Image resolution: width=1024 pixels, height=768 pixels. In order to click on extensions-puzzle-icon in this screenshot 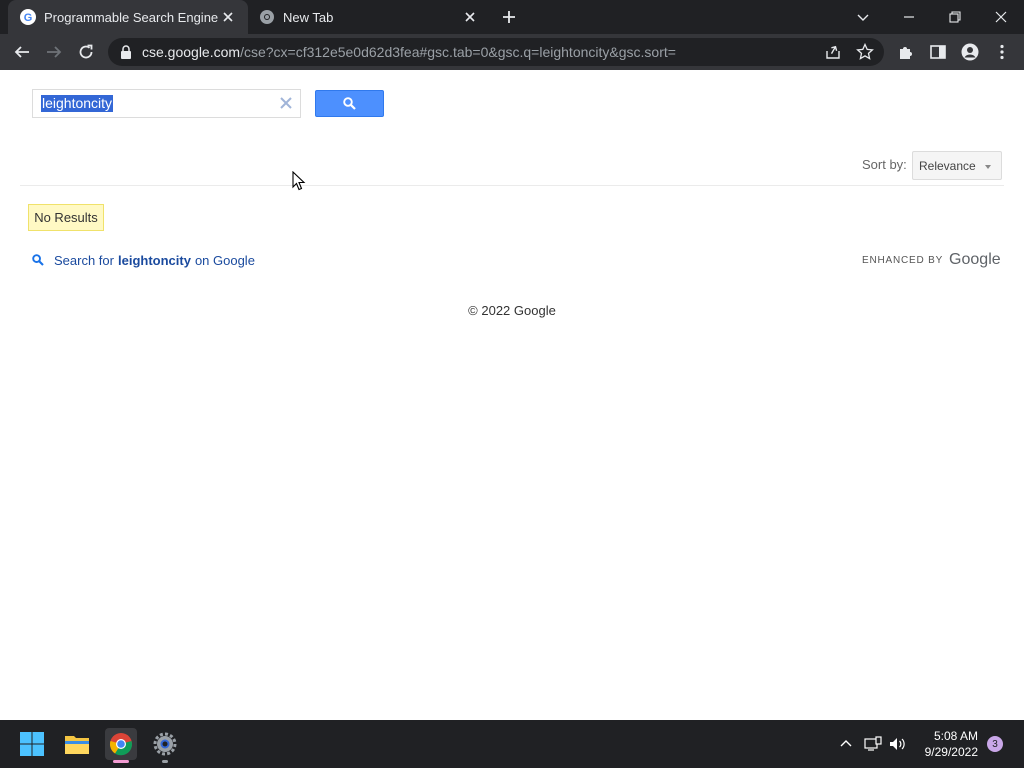, I will do `click(906, 52)`.